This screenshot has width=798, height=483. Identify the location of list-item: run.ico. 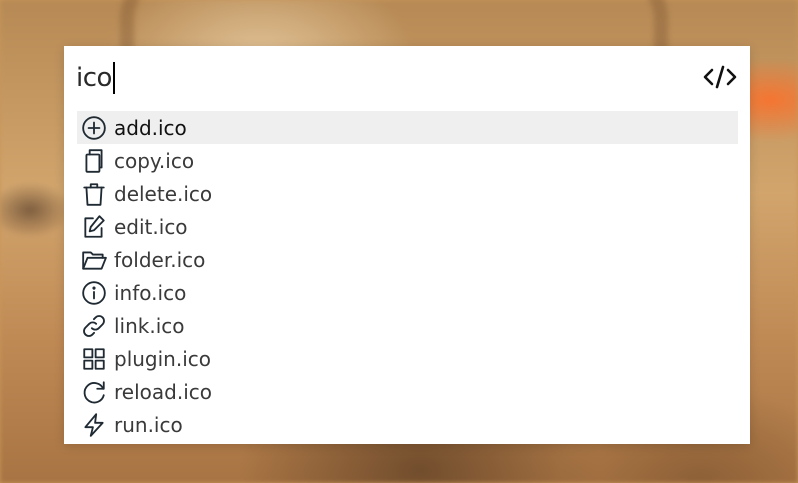
(407, 424).